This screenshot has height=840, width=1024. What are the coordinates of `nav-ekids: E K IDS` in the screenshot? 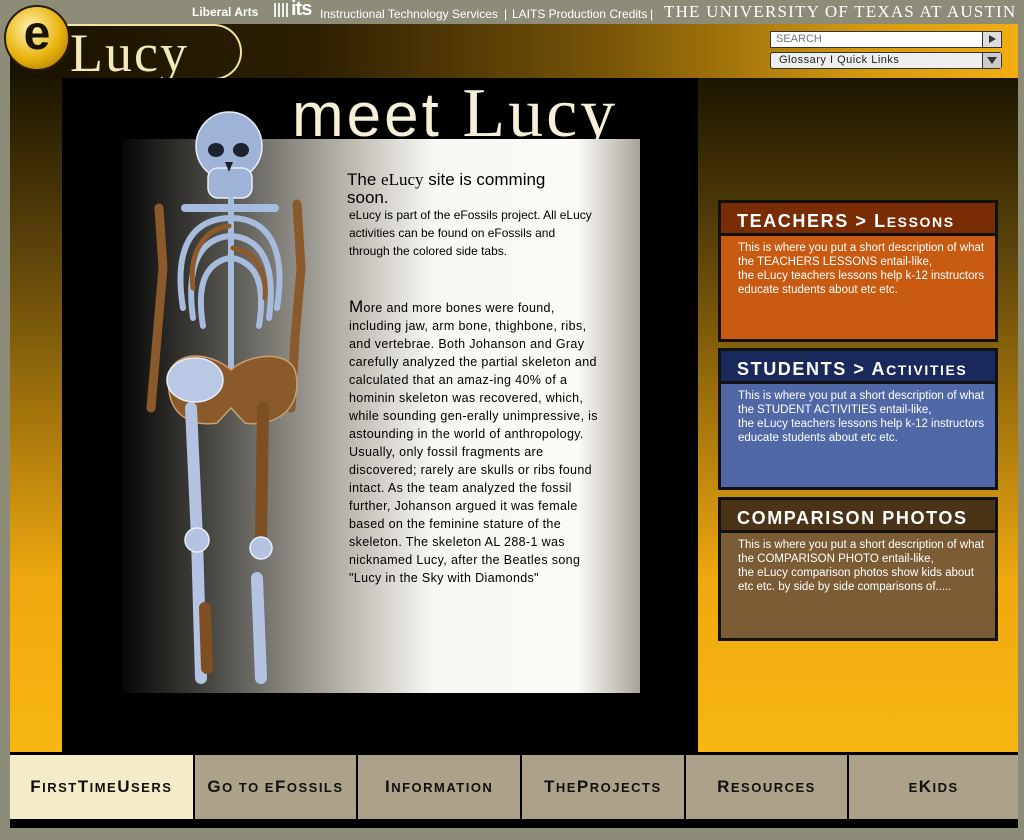 It's located at (933, 787).